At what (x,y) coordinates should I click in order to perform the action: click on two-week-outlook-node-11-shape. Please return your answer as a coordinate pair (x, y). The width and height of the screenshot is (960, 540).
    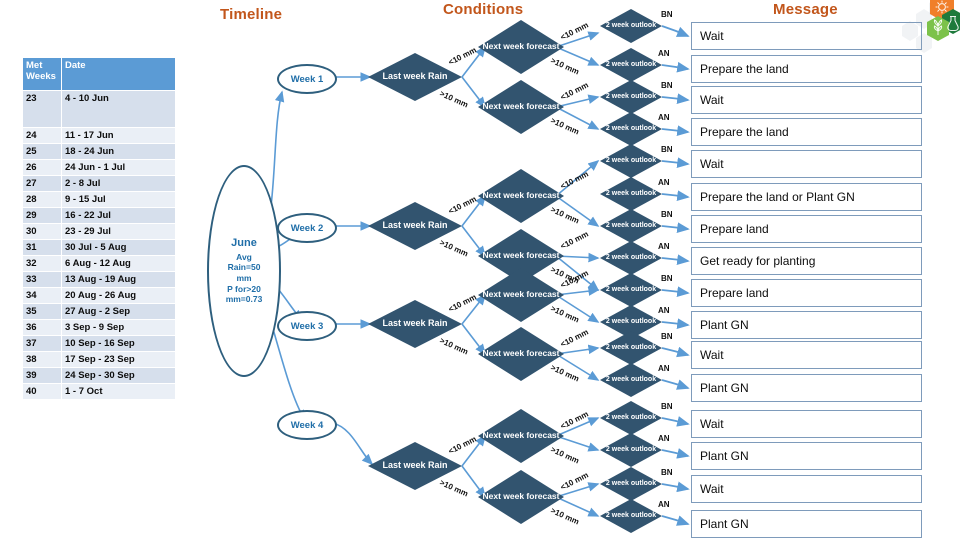
    Looking at the image, I should click on (631, 348).